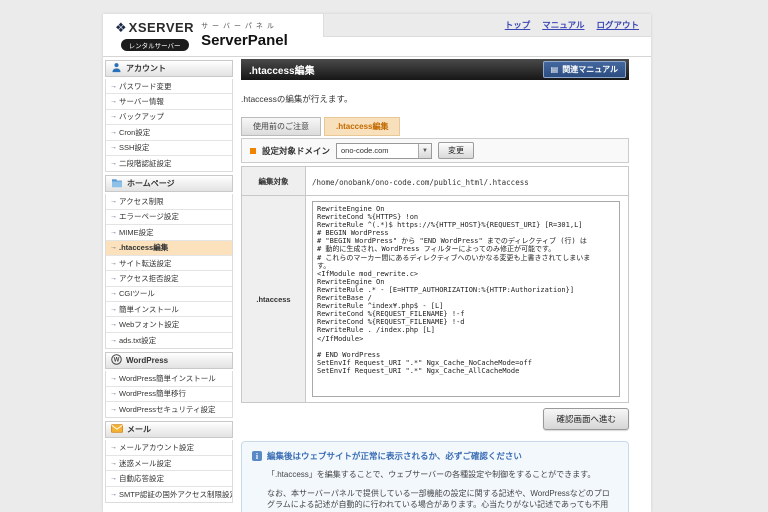  What do you see at coordinates (154, 45) in the screenshot?
I see `brand-badge: レンタルサーバー` at bounding box center [154, 45].